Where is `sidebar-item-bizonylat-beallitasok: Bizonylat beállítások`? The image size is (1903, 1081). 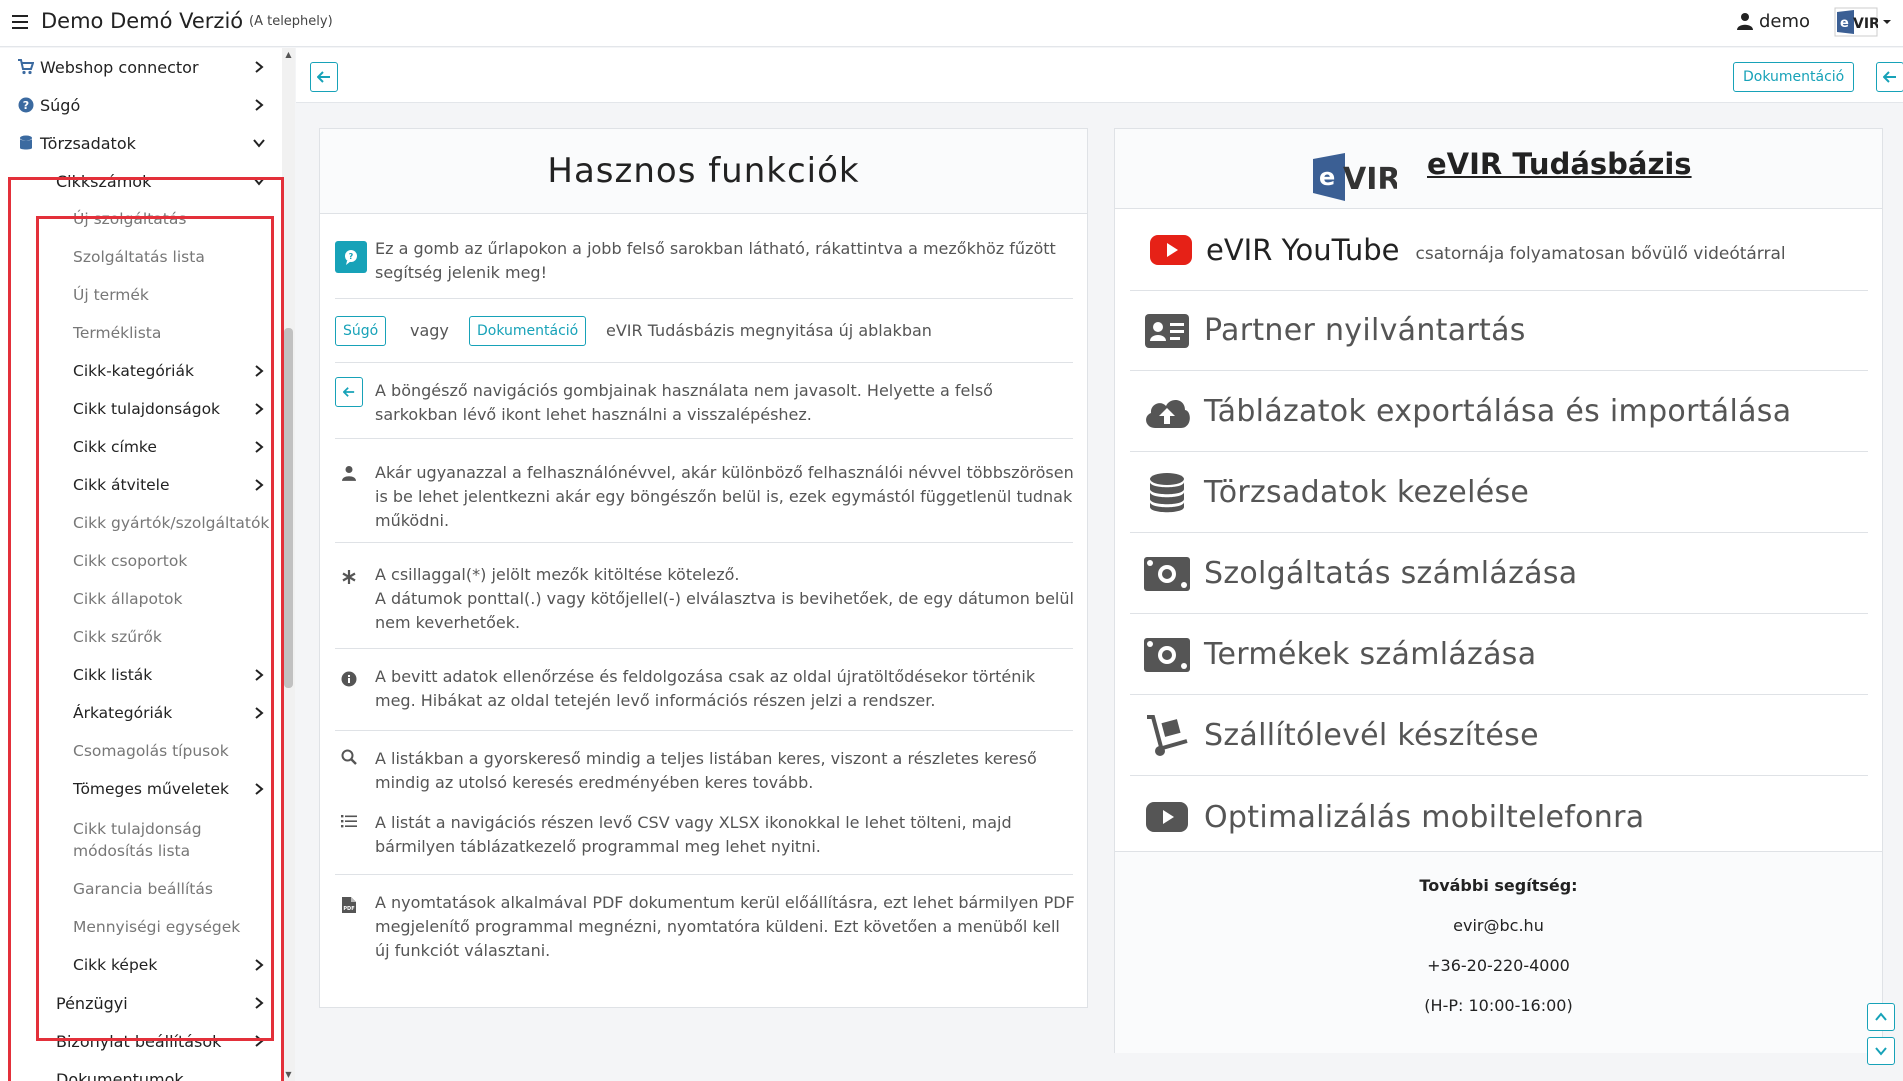
sidebar-item-bizonylat-beallitasok: Bizonylat beállítások is located at coordinates (163, 1041).